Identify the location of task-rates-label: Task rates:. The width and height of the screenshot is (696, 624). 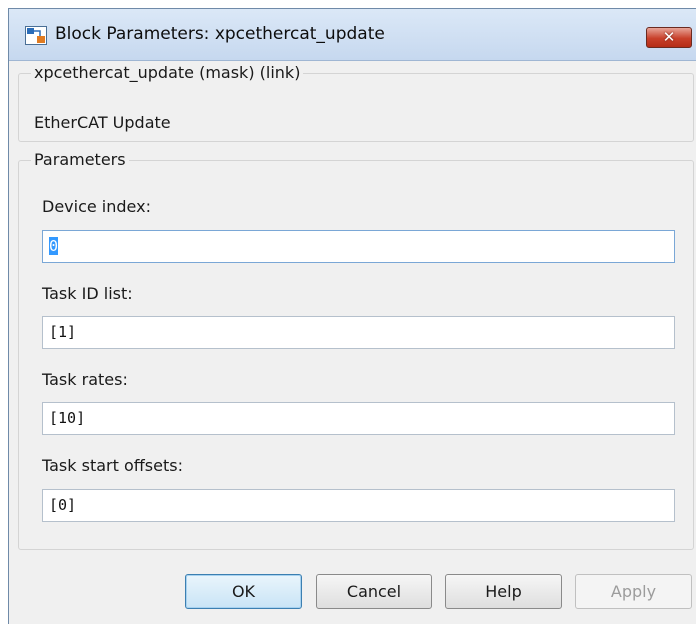
(85, 379).